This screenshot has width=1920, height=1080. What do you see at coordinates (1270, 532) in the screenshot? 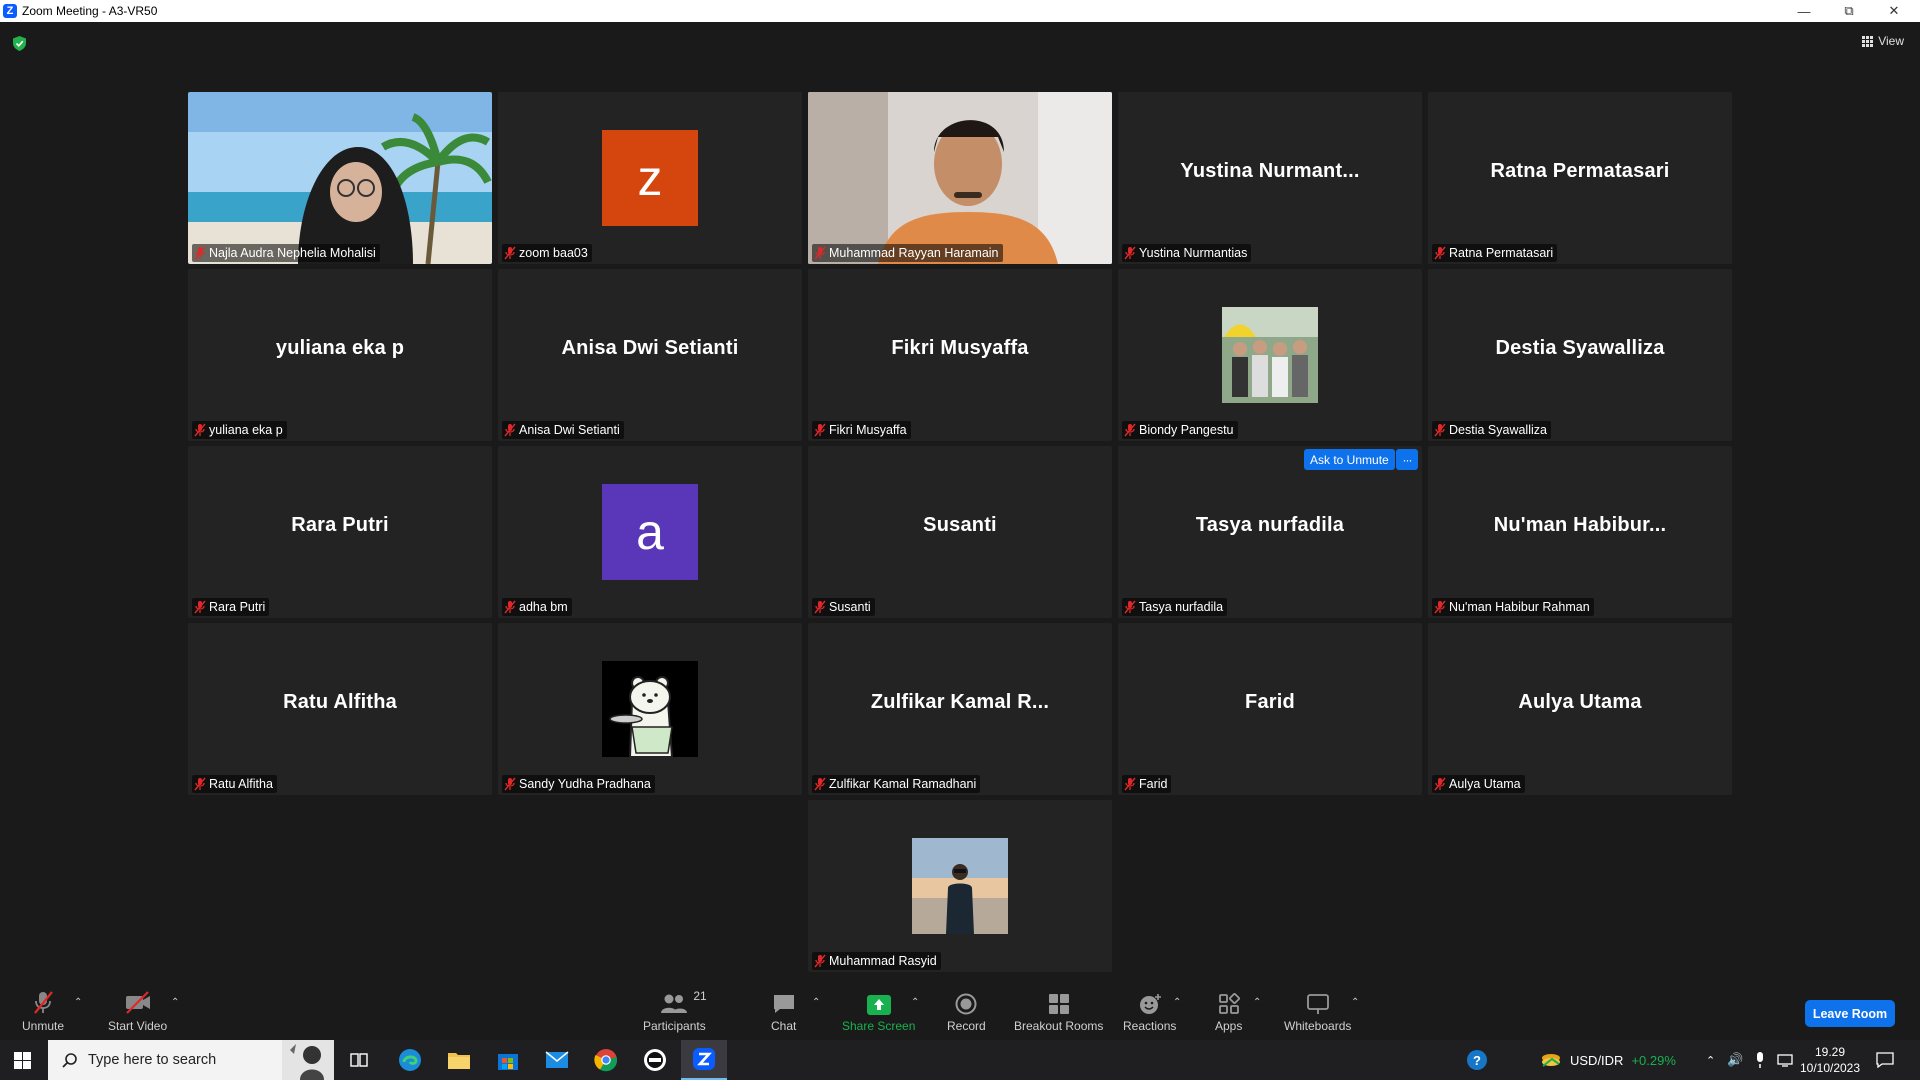
I see `participant-tile: Tasya nurfadila Tasya nurfadila` at bounding box center [1270, 532].